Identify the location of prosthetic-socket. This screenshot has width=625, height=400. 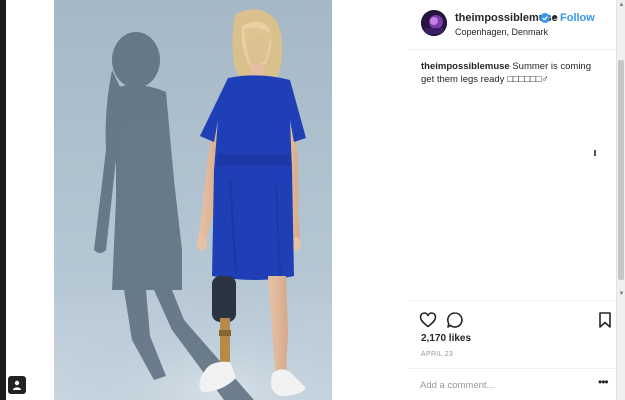
(224, 299).